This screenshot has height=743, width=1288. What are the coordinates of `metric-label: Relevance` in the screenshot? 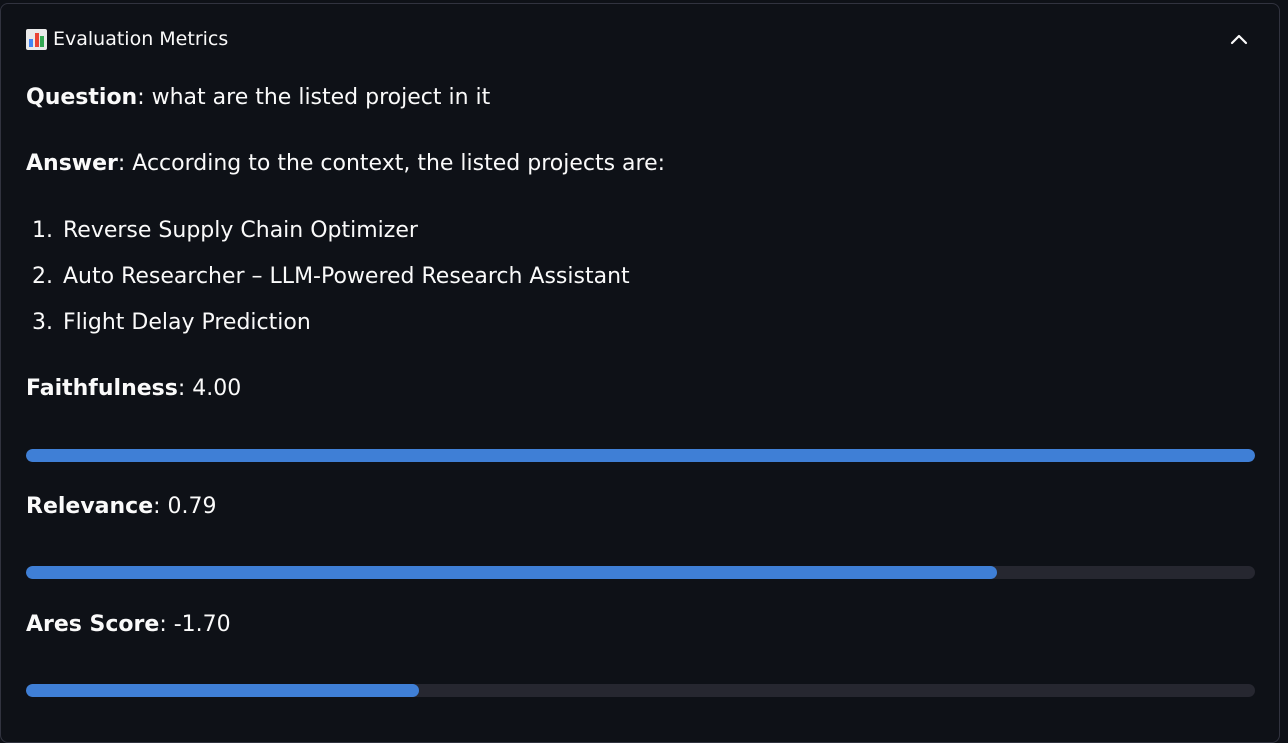 It's located at (90, 506).